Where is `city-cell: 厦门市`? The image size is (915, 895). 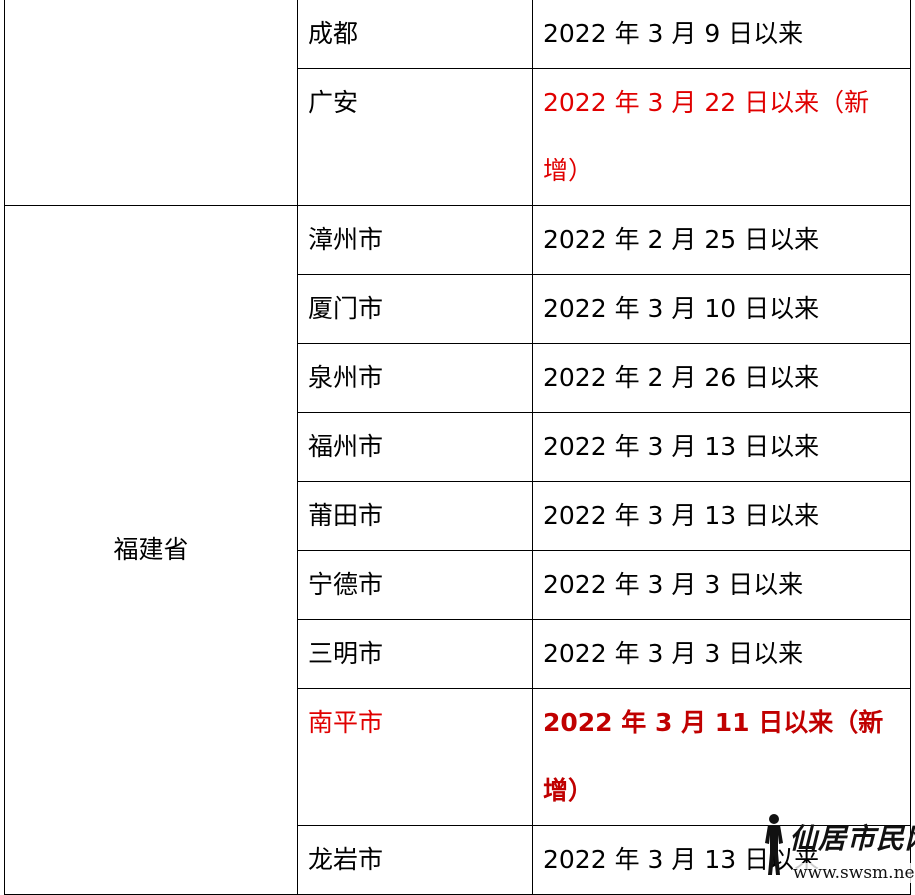
city-cell: 厦门市 is located at coordinates (415, 309).